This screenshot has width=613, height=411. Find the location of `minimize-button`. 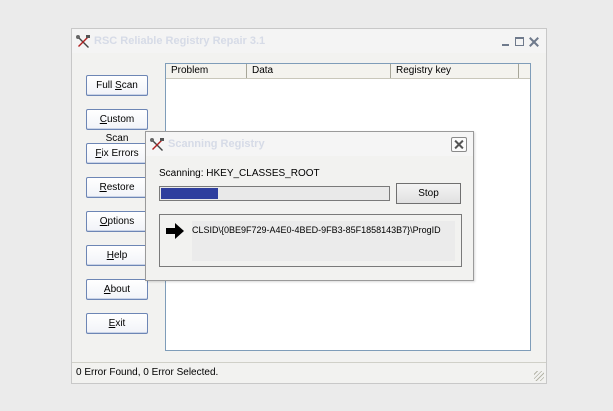

minimize-button is located at coordinates (506, 42).